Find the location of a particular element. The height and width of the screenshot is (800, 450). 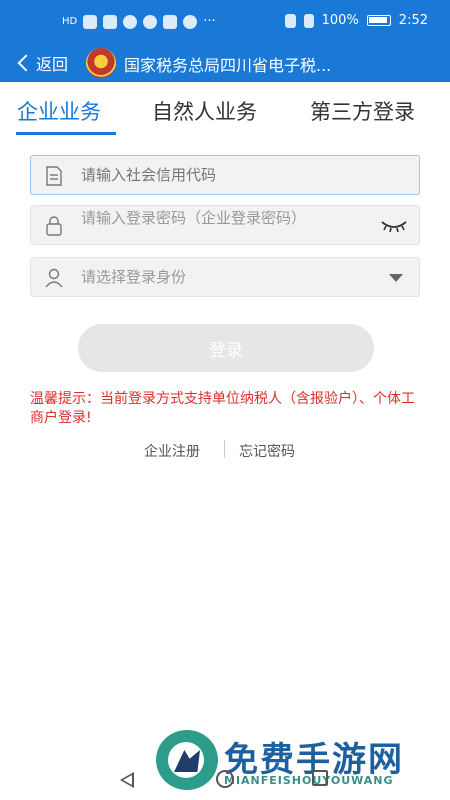

user-icon is located at coordinates (54, 278).